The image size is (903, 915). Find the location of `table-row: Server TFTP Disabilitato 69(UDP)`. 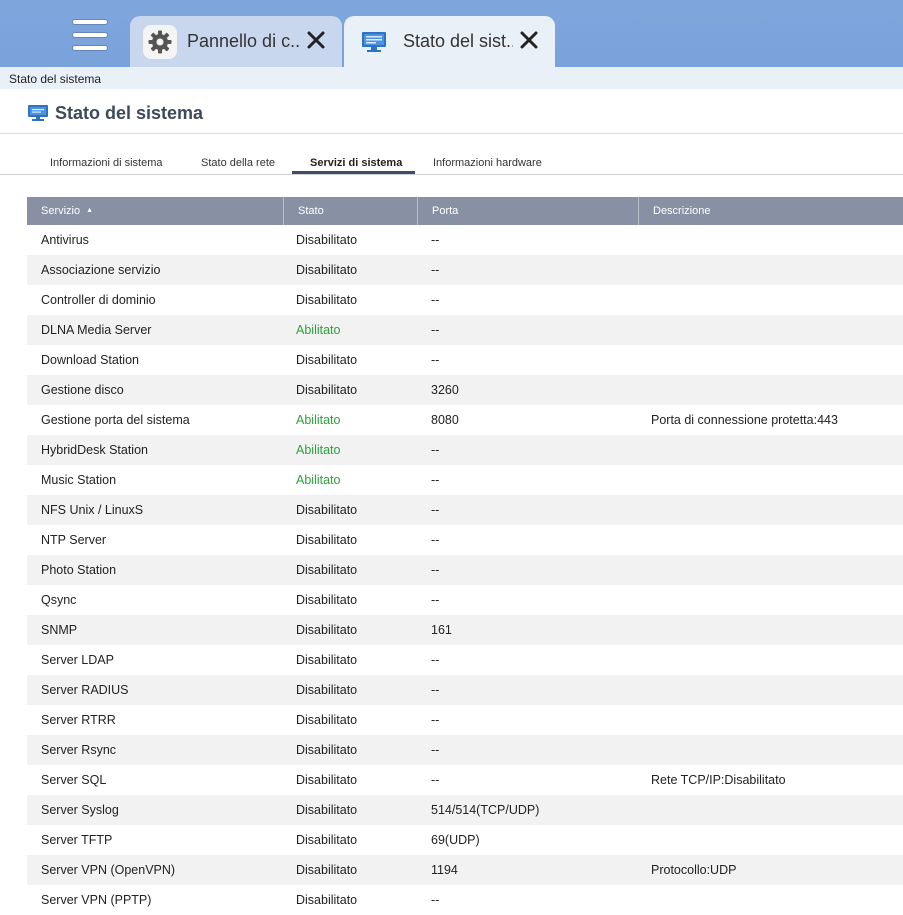

table-row: Server TFTP Disabilitato 69(UDP) is located at coordinates (465, 840).